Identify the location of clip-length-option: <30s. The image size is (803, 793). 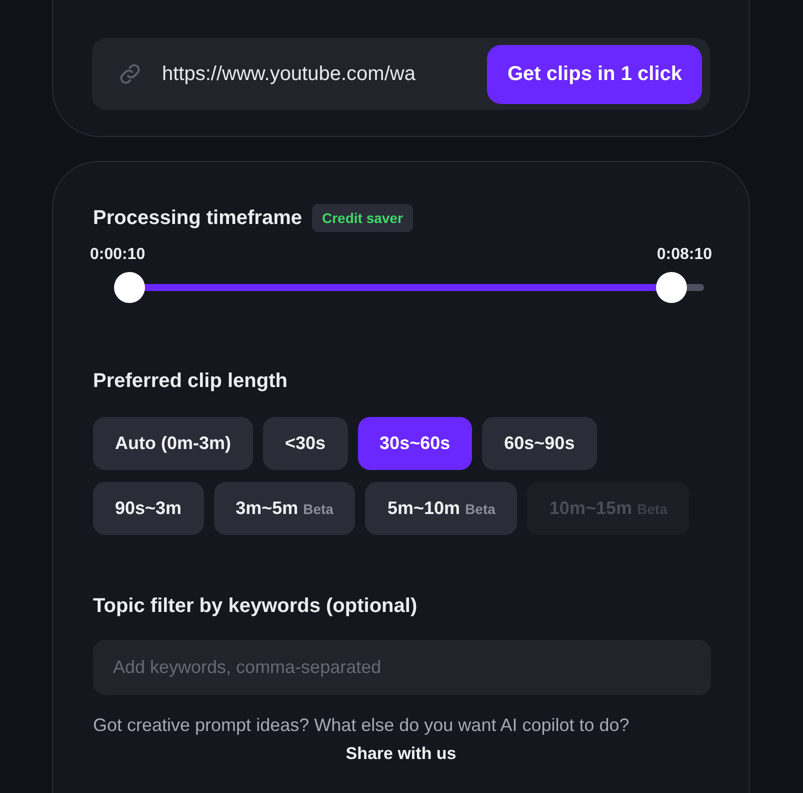
(305, 443).